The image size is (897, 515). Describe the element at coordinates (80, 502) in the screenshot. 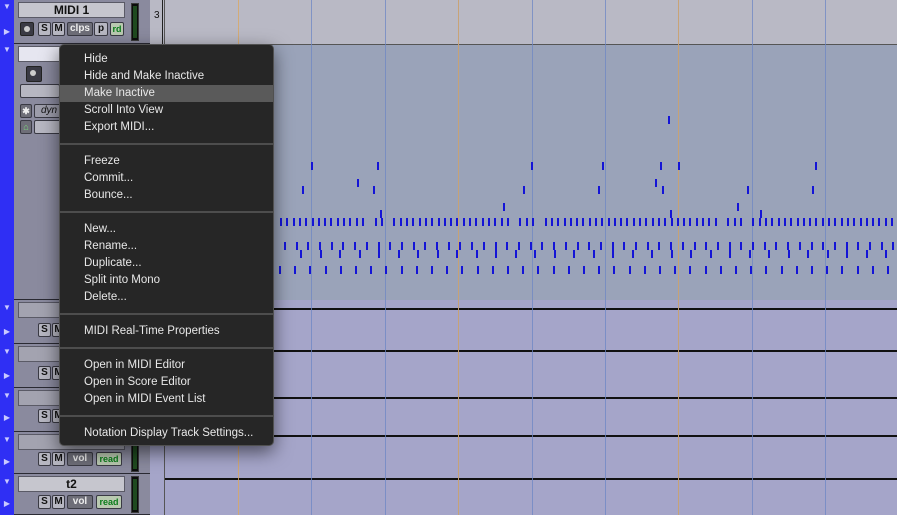

I see `view-selector: vol` at that location.